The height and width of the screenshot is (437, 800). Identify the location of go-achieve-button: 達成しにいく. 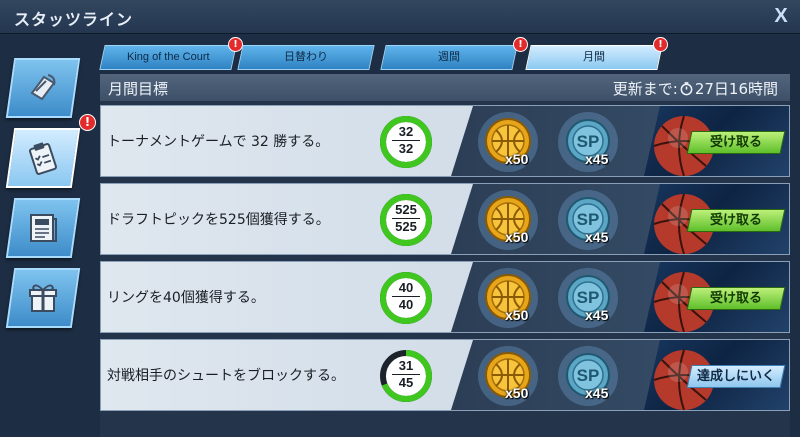
(736, 376).